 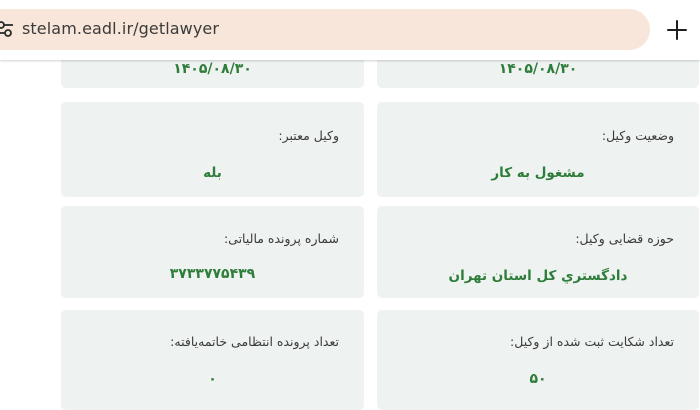 I want to click on tax-file-label: شماره پرونده مالیاتی:, so click(x=281, y=238).